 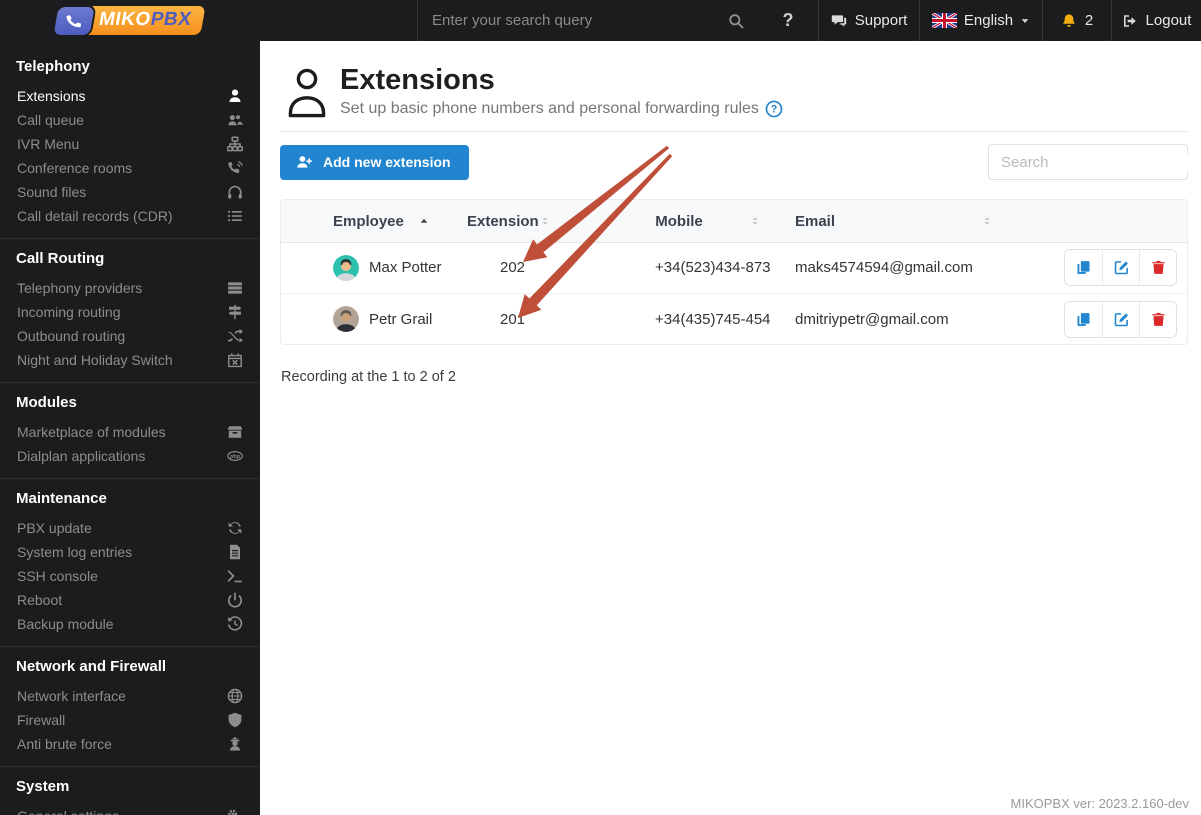 What do you see at coordinates (235, 120) in the screenshot?
I see `users-icon` at bounding box center [235, 120].